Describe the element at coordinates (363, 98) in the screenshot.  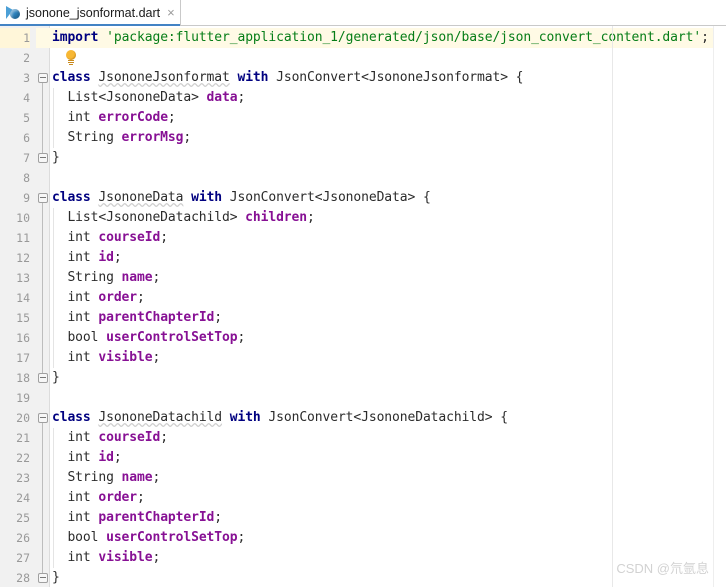
I see `code-line: 4 List<JsononeData> data;` at that location.